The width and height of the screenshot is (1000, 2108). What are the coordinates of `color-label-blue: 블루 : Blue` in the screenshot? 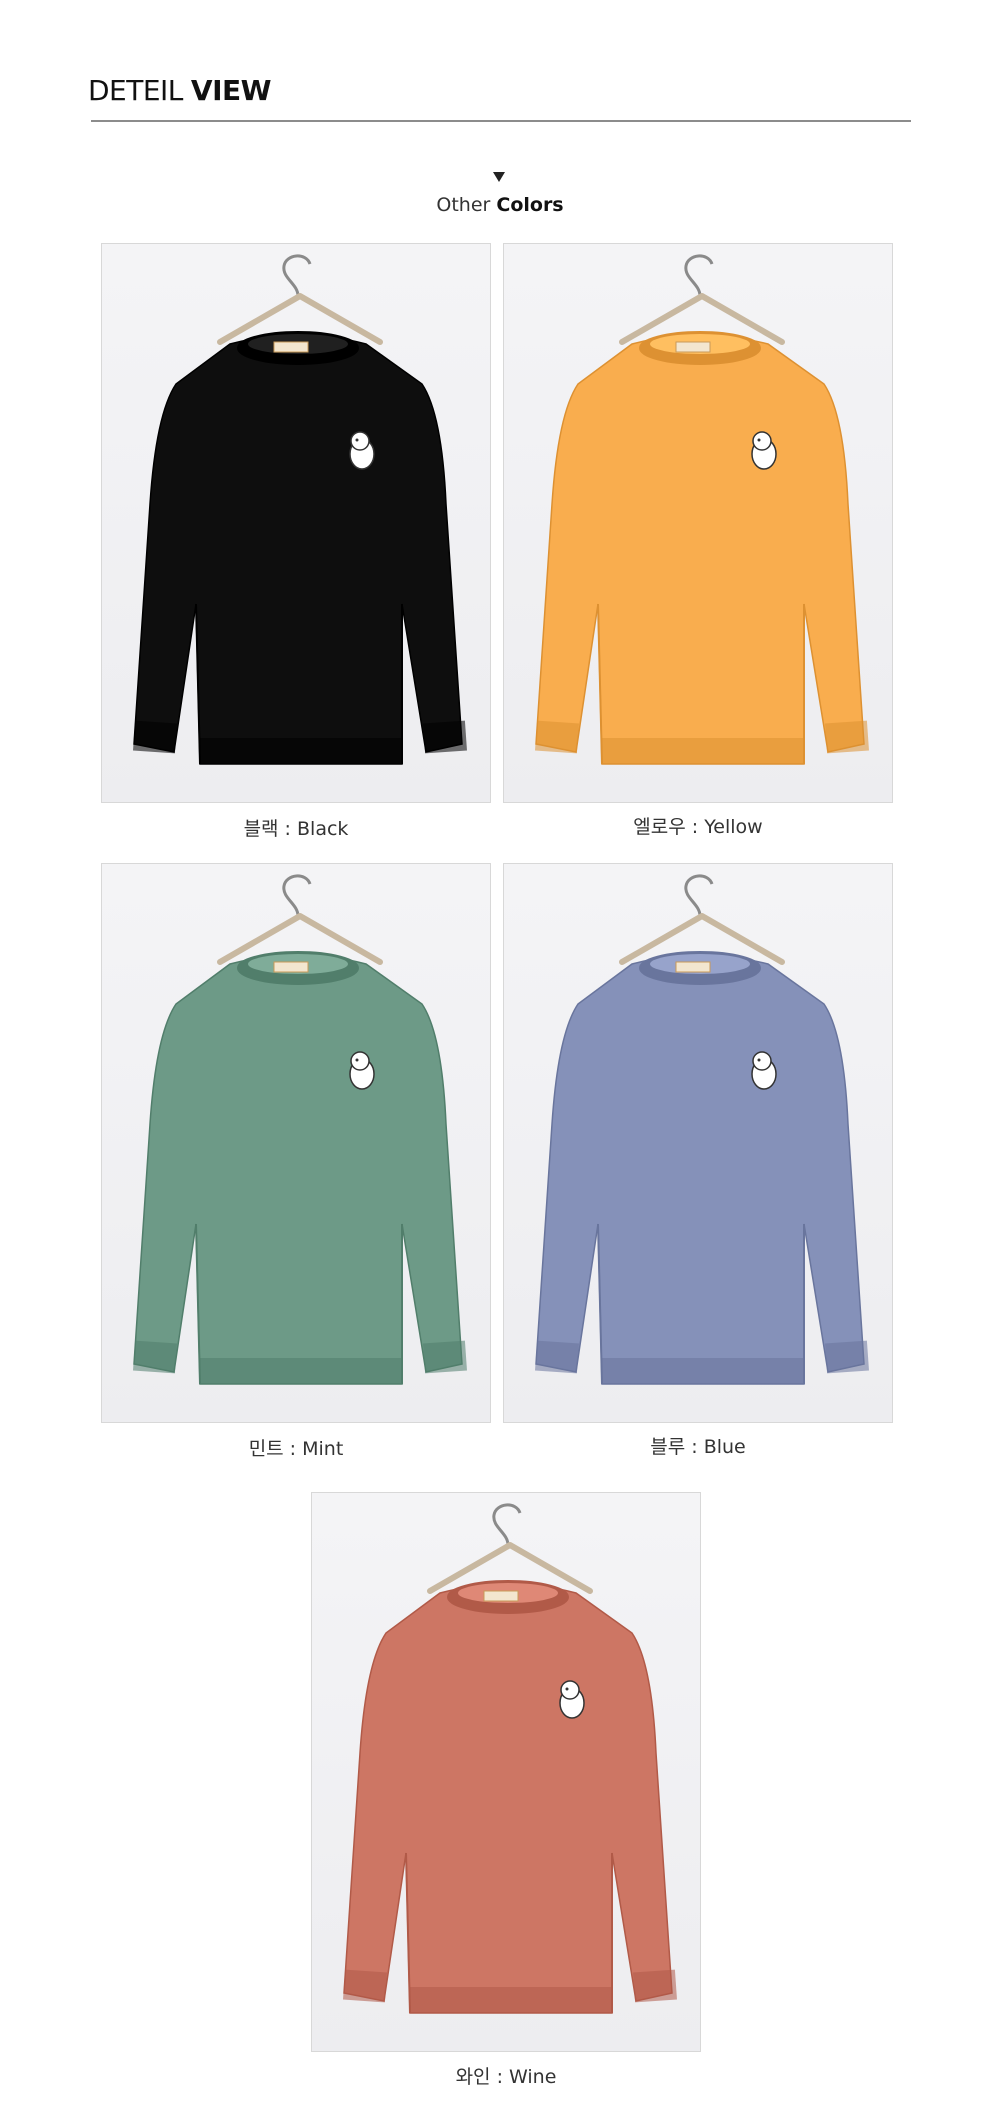 It's located at (698, 1447).